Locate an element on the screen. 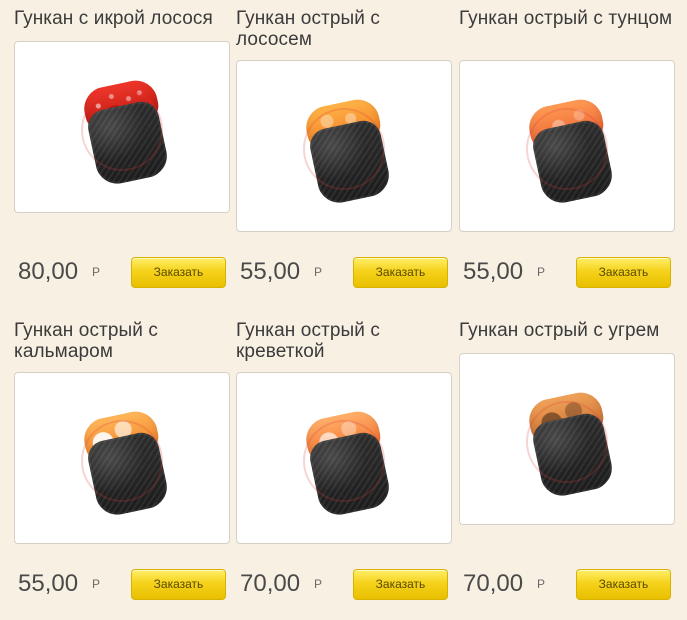 The image size is (687, 620). product-title: Гункан острый с креветкой is located at coordinates (345, 341).